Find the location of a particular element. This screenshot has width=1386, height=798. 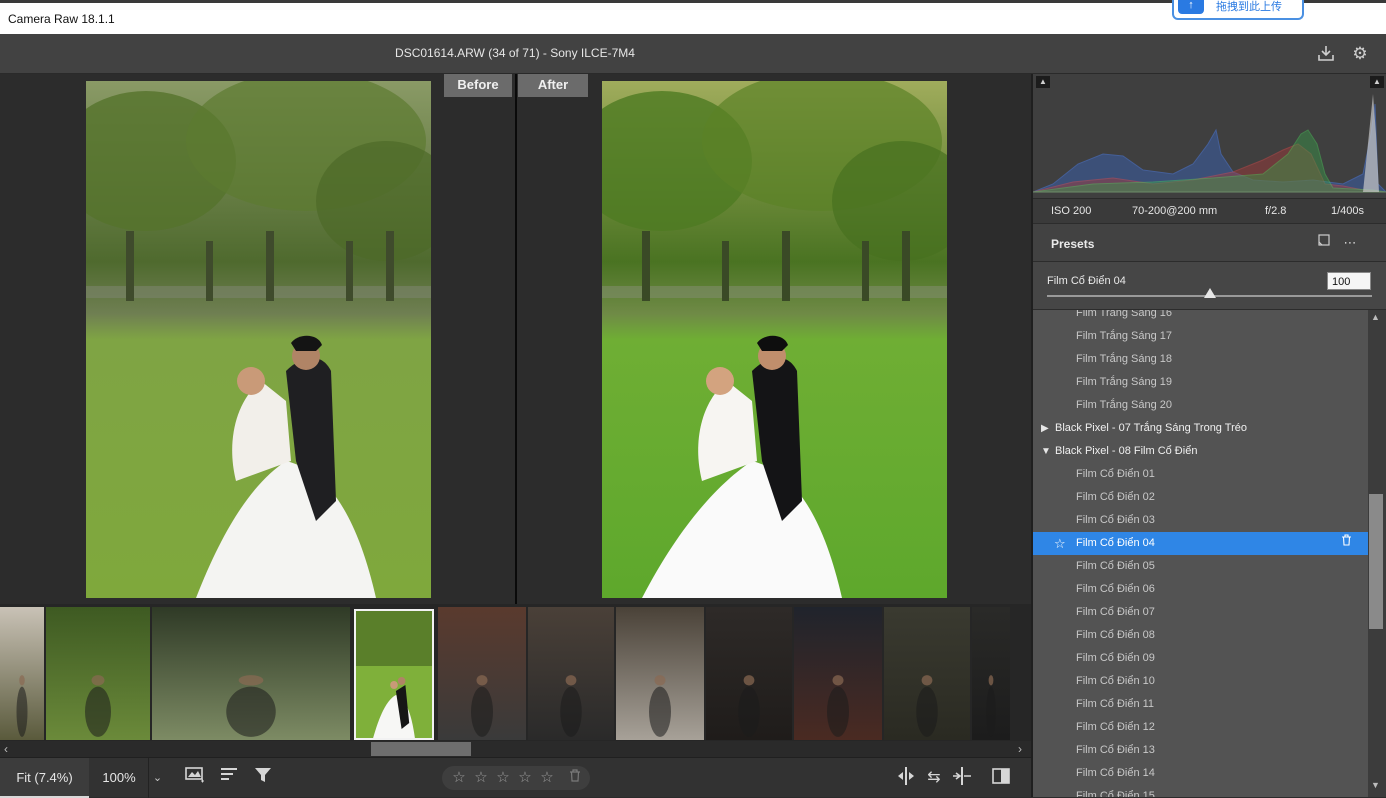

filmstrip-scrollbar: ‹ › is located at coordinates (515, 749).